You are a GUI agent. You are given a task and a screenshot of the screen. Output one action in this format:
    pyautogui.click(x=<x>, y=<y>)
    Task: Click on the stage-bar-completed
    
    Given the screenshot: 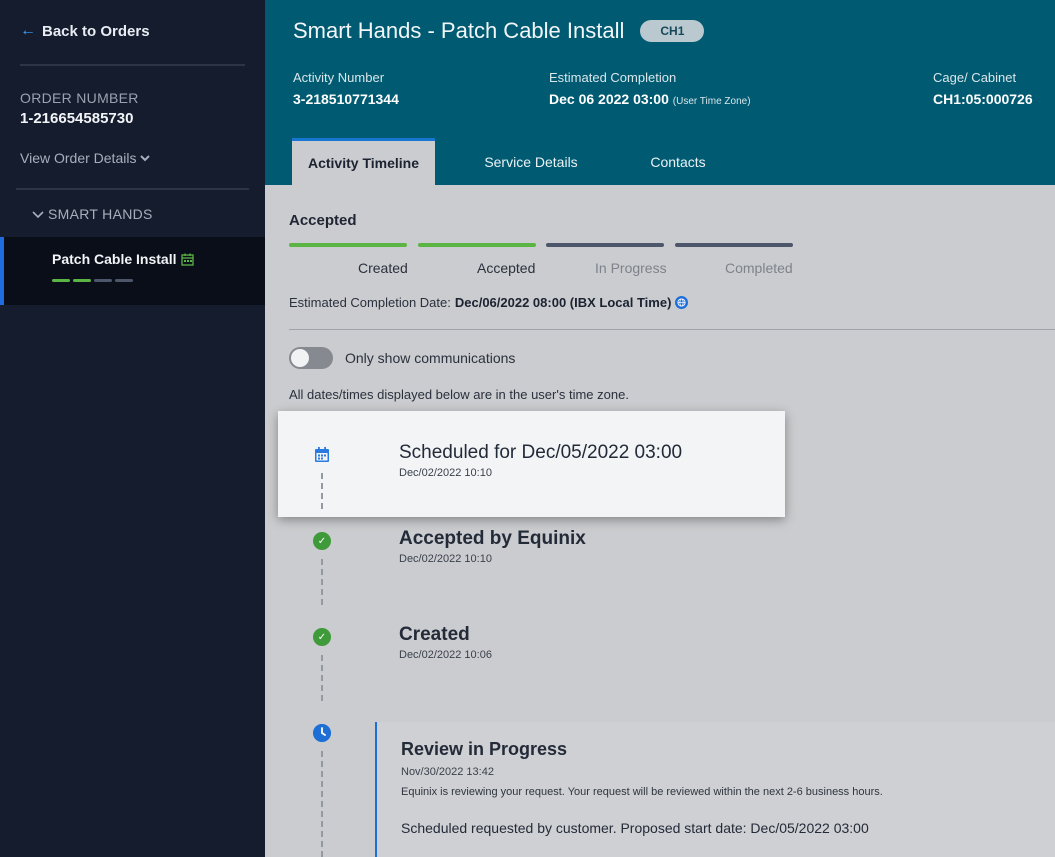 What is the action you would take?
    pyautogui.click(x=734, y=245)
    